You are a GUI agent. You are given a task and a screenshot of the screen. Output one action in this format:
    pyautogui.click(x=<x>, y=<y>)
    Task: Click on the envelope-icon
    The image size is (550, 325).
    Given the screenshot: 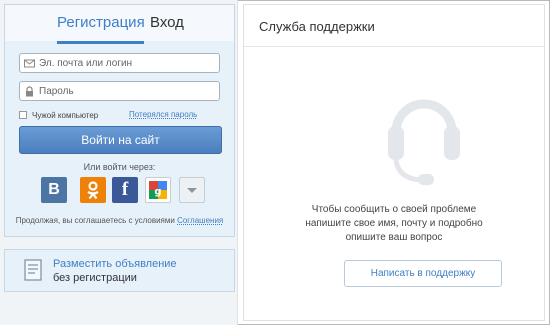 What is the action you would take?
    pyautogui.click(x=29, y=63)
    